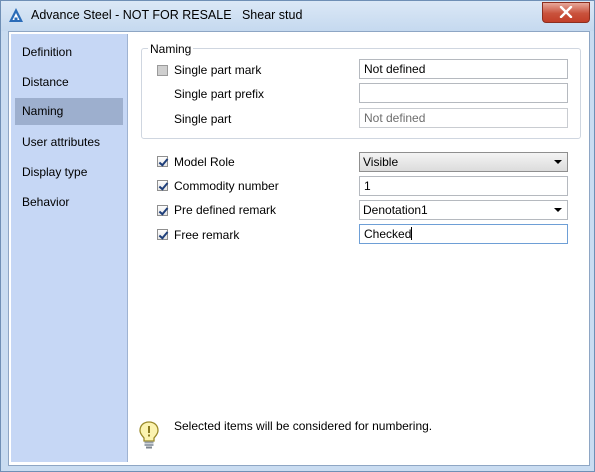 This screenshot has height=472, width=595. What do you see at coordinates (162, 161) in the screenshot?
I see `model-role-checkbox` at bounding box center [162, 161].